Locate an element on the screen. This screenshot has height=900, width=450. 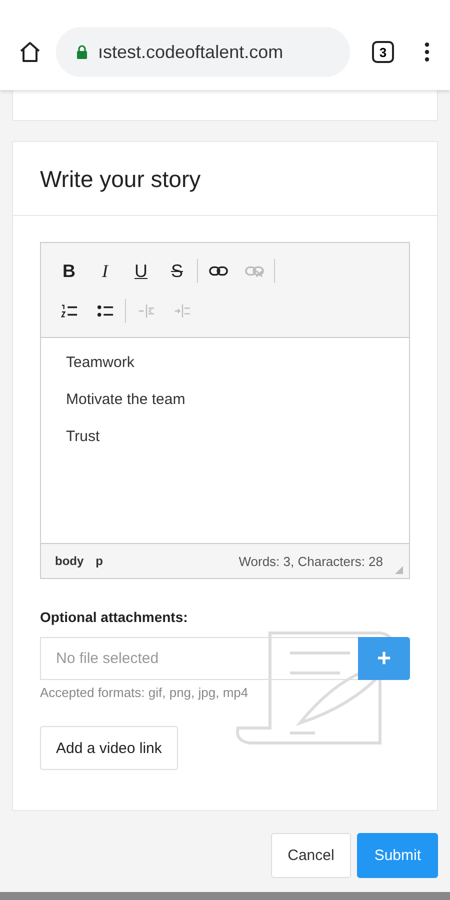
menu-icon is located at coordinates (427, 52).